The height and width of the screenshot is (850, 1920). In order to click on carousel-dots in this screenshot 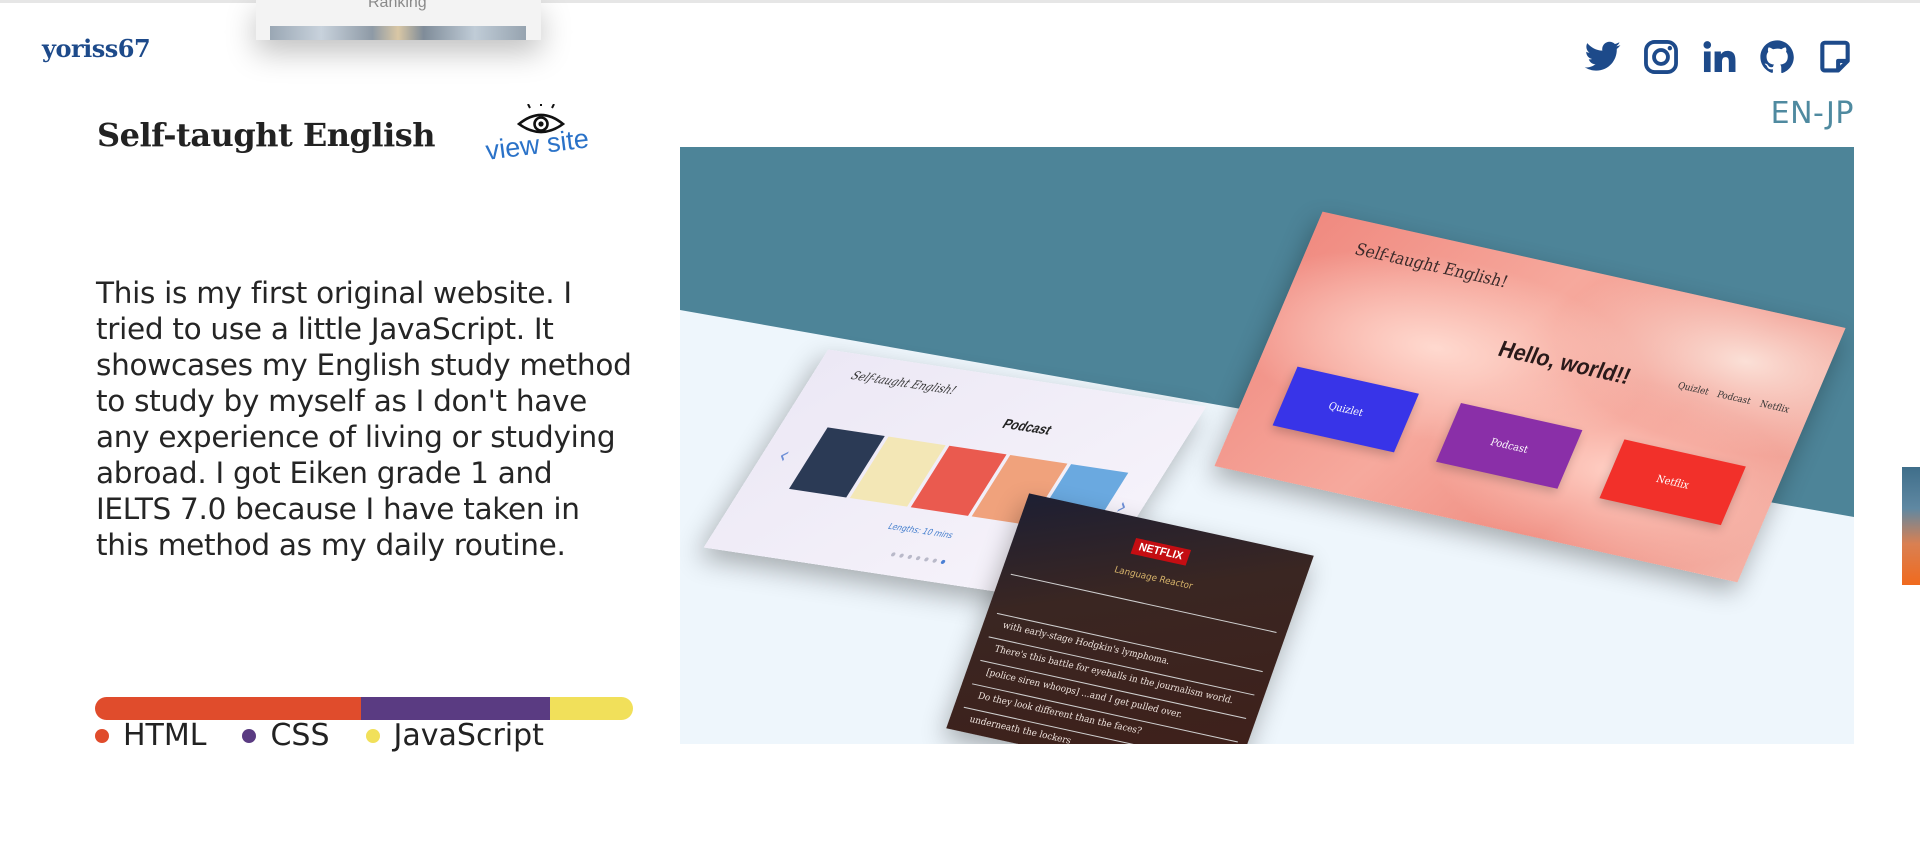, I will do `click(918, 558)`.